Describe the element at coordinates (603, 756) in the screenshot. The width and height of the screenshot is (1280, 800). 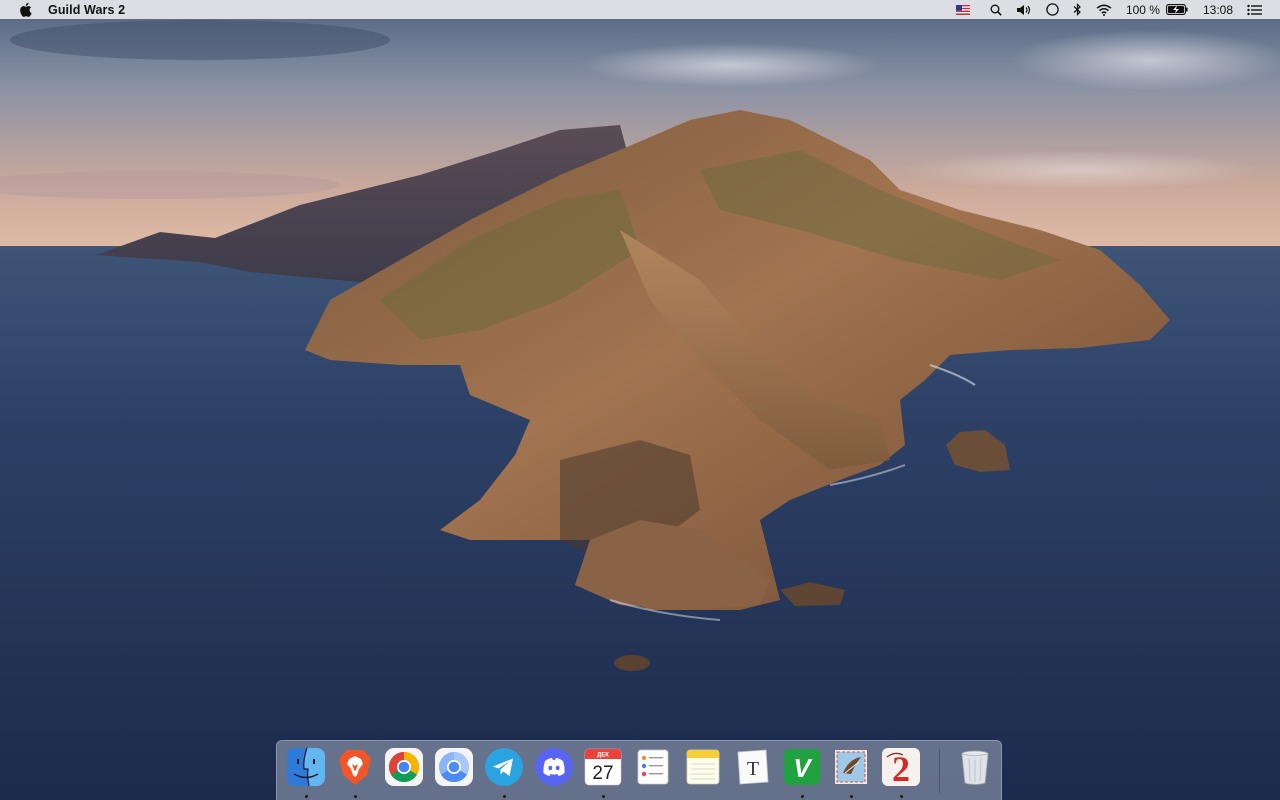
I see `calendar-month-label: ДЕК` at that location.